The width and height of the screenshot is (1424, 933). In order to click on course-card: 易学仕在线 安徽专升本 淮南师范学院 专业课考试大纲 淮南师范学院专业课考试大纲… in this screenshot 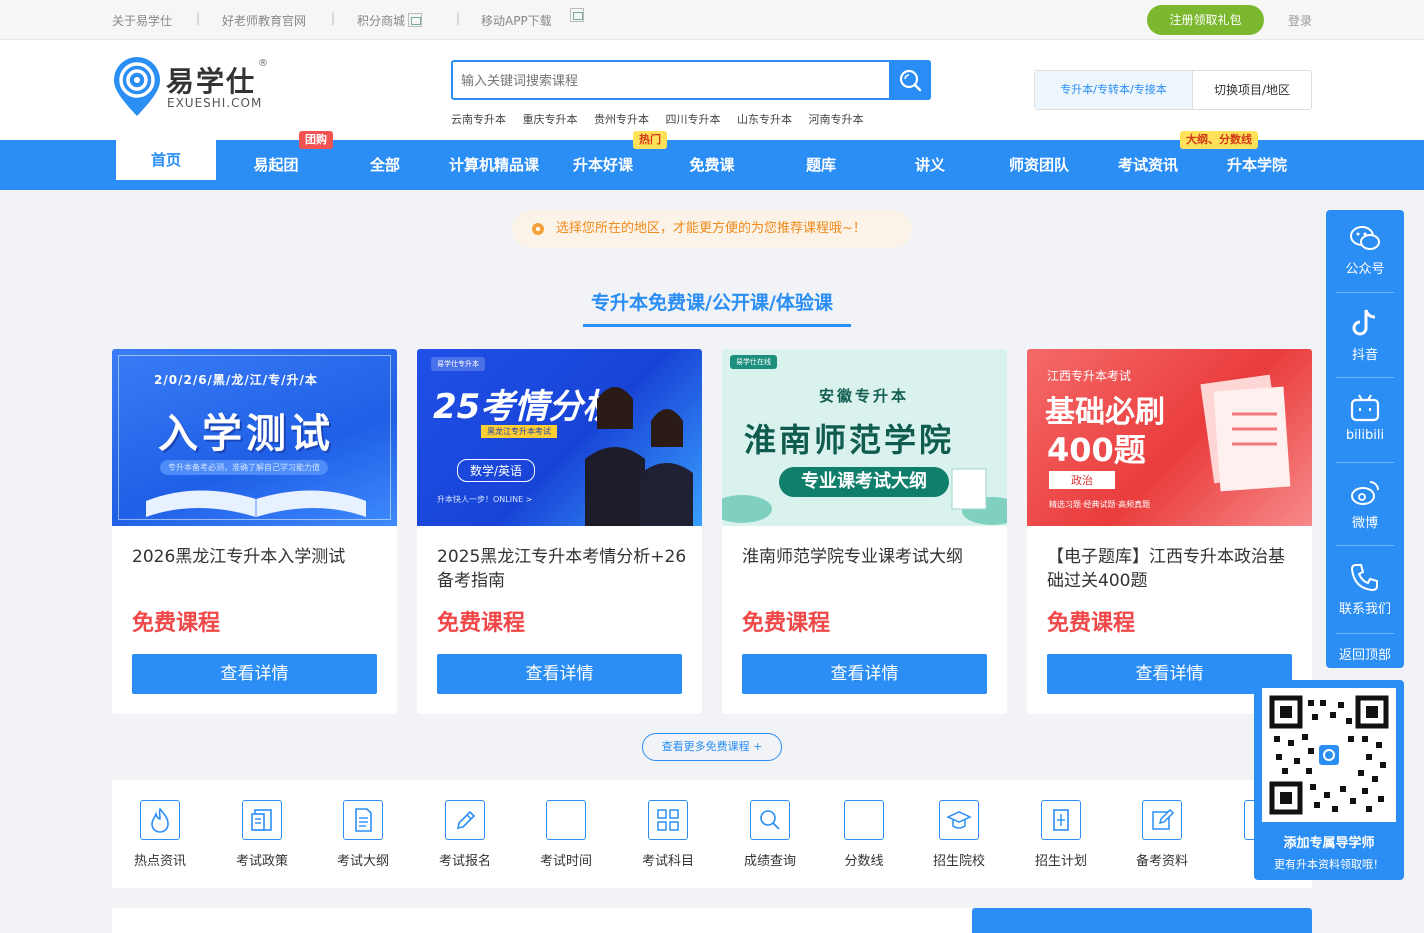, I will do `click(864, 531)`.